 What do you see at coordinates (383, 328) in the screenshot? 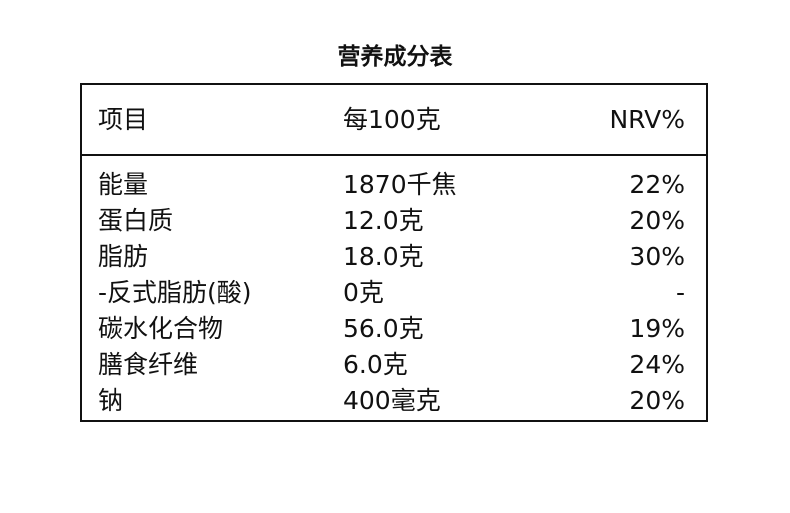
I see `row-amount: 56.0克` at bounding box center [383, 328].